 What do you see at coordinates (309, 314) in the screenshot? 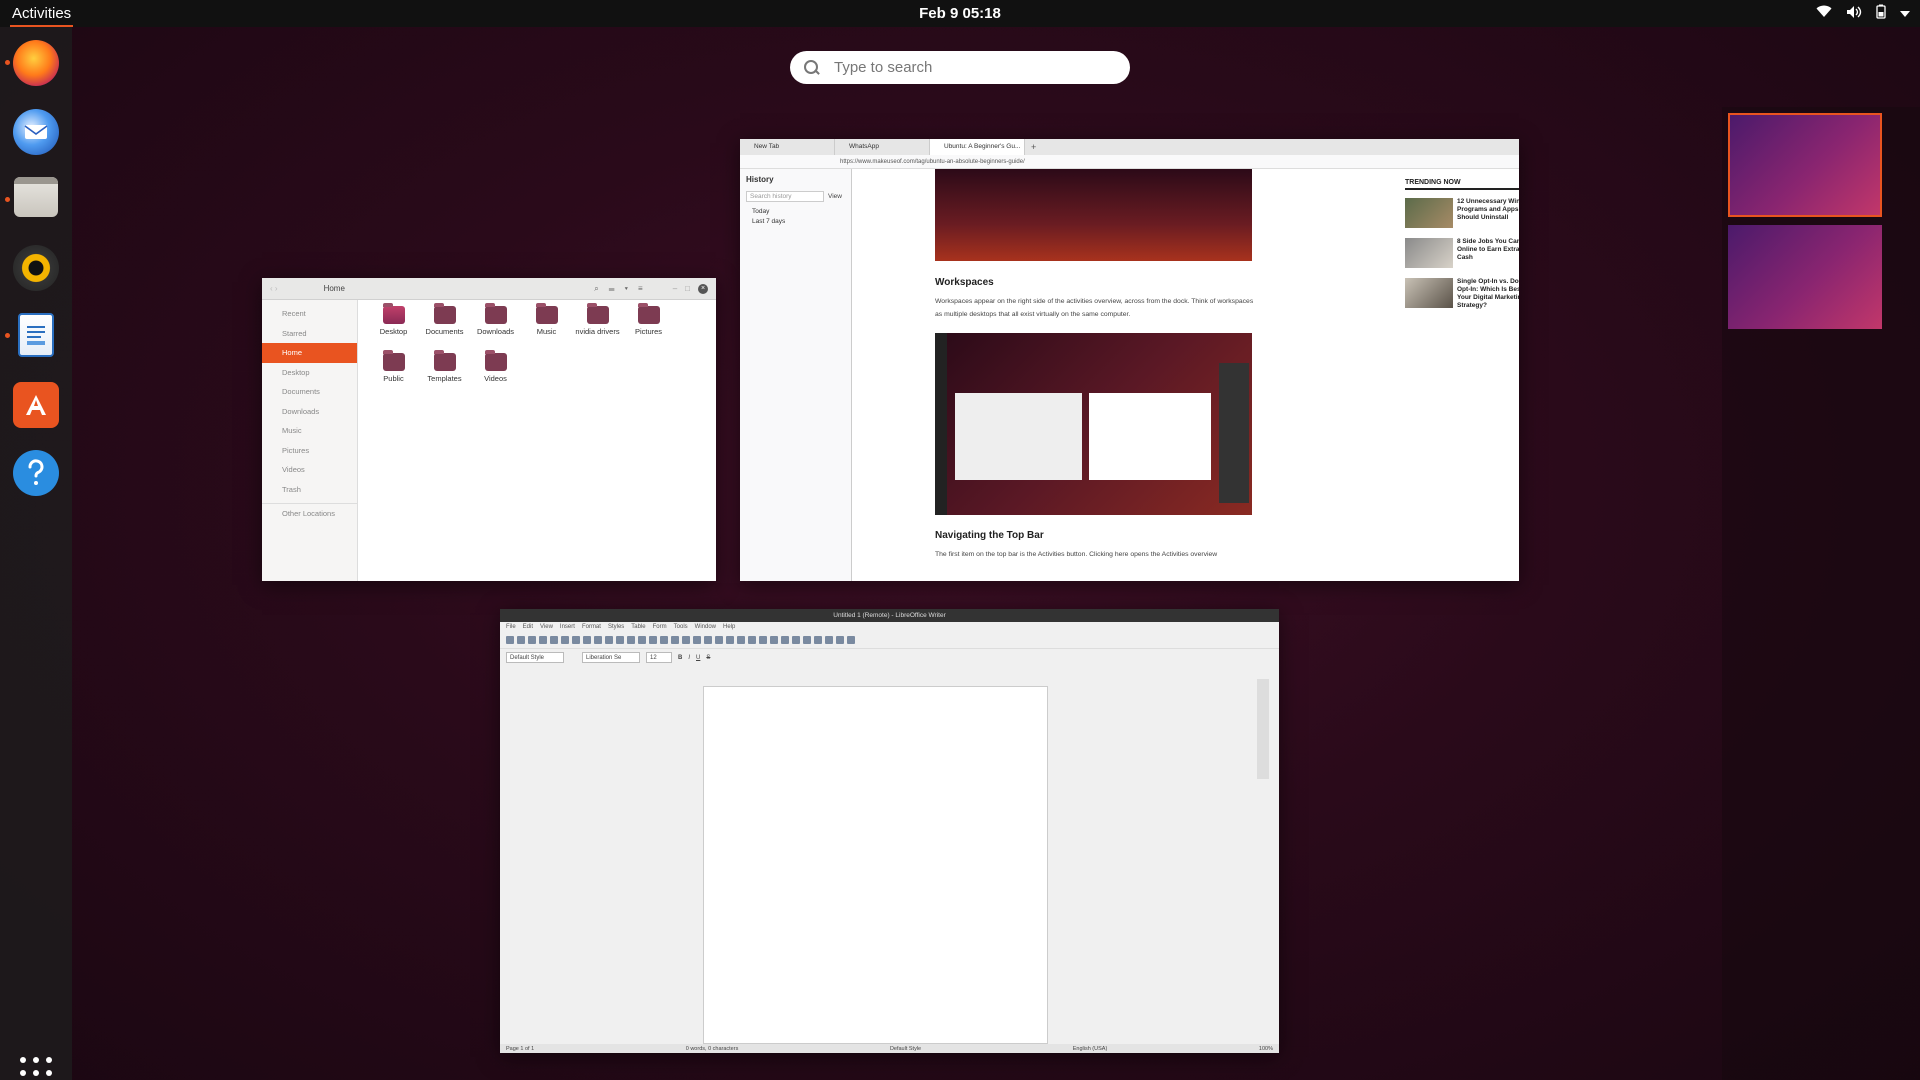
I see `sidebar-item-recent: Recent` at bounding box center [309, 314].